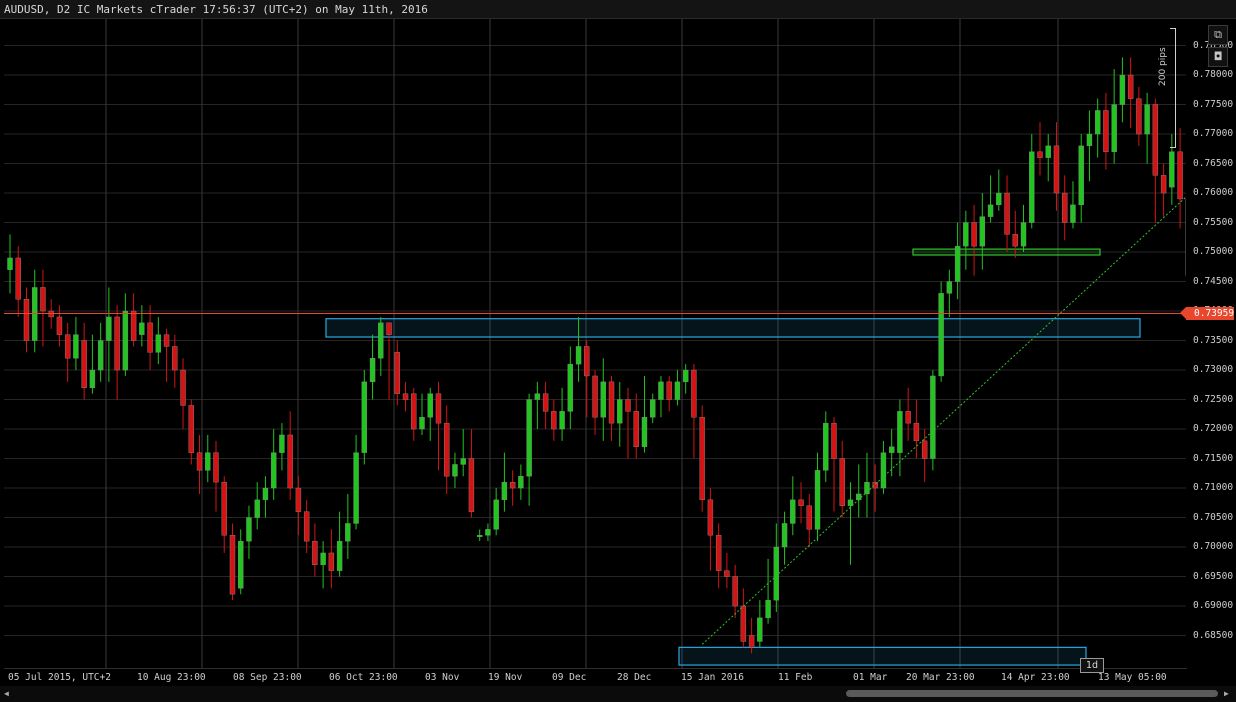  What do you see at coordinates (267, 677) in the screenshot?
I see `time-tick-label: 08 Sep 23:00` at bounding box center [267, 677].